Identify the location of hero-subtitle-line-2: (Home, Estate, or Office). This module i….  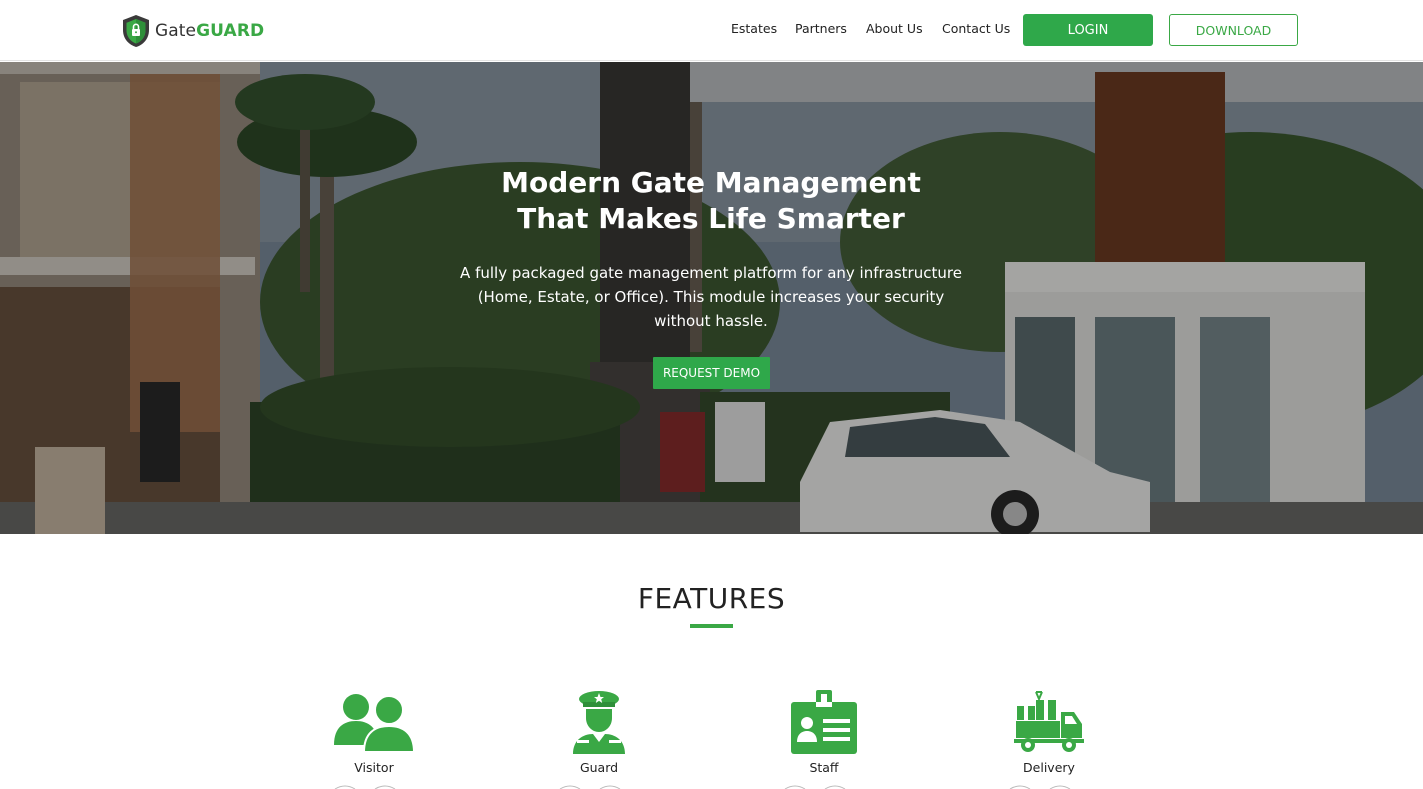
(711, 297).